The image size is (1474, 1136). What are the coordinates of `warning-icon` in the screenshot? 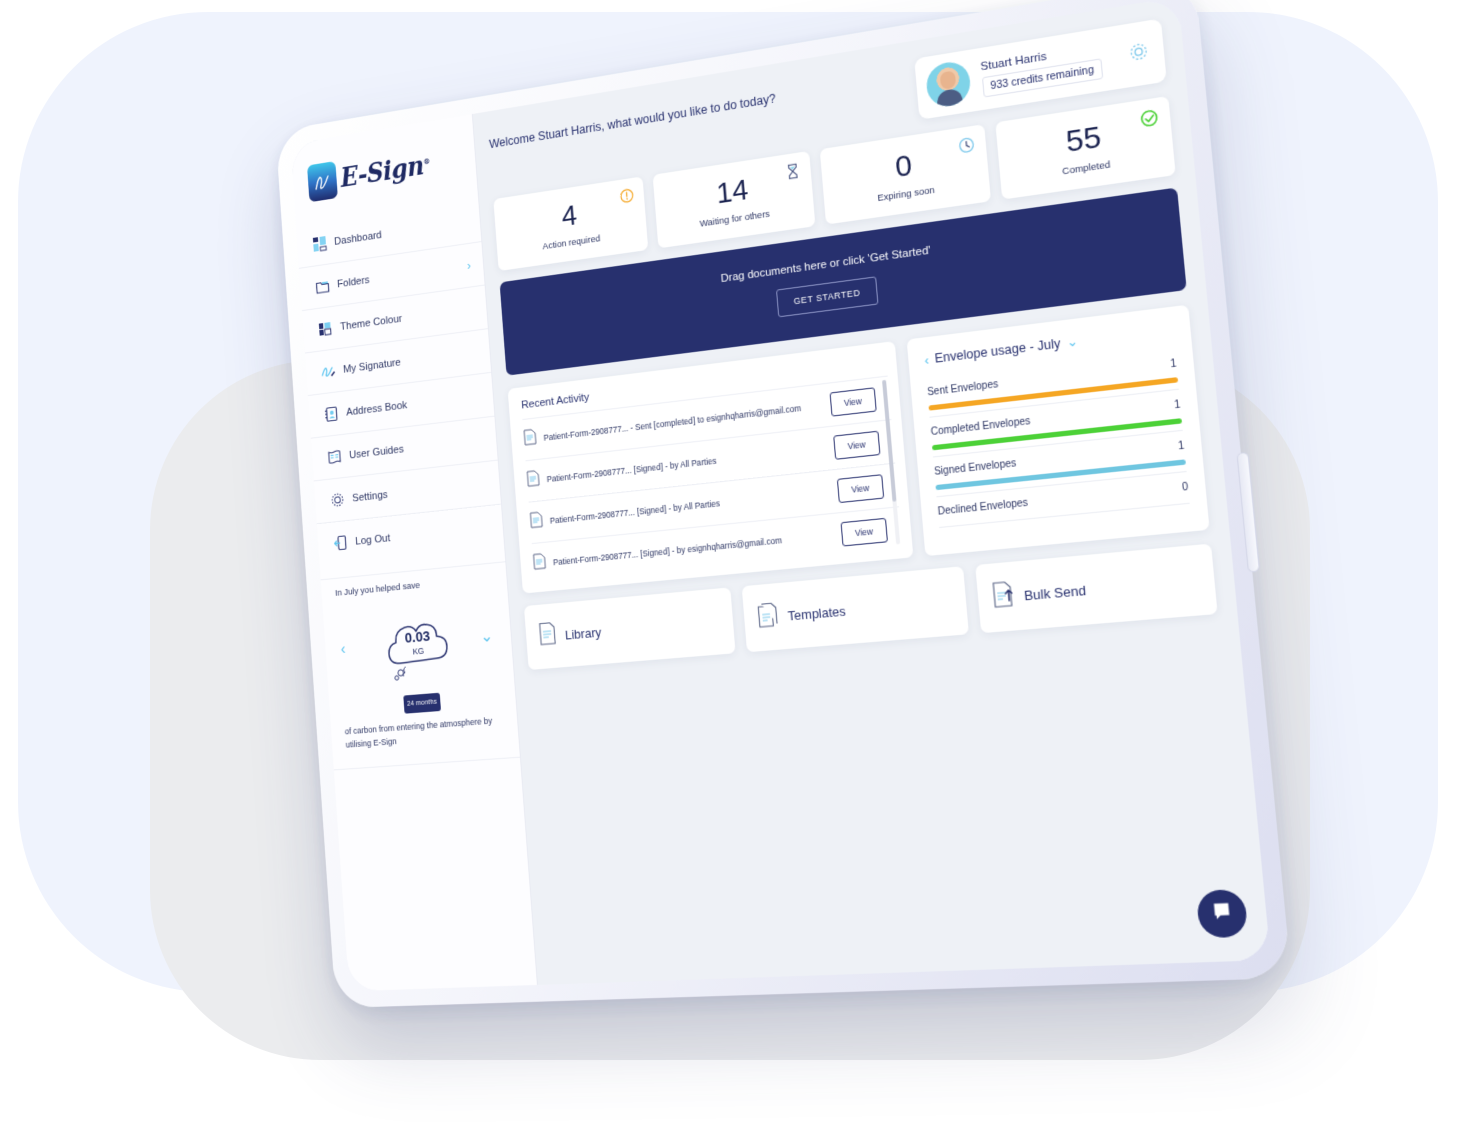 It's located at (626, 198).